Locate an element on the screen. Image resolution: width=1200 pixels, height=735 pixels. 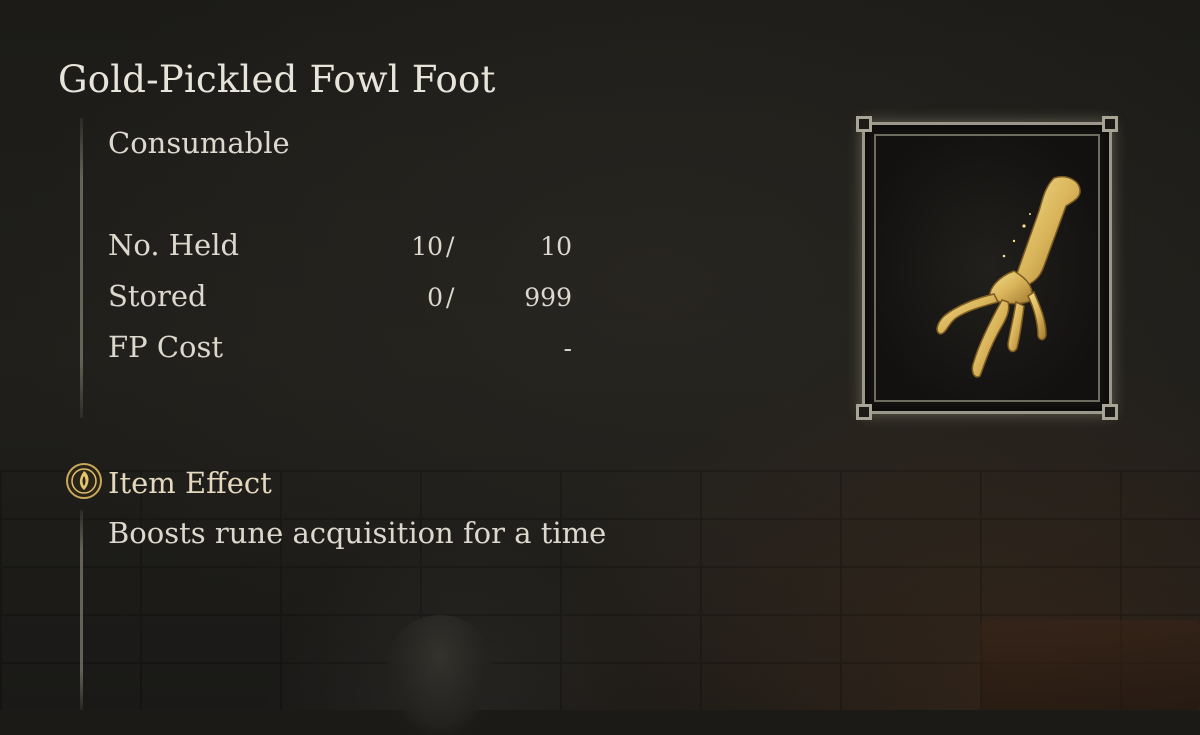
background-hooded-figure is located at coordinates (440, 675).